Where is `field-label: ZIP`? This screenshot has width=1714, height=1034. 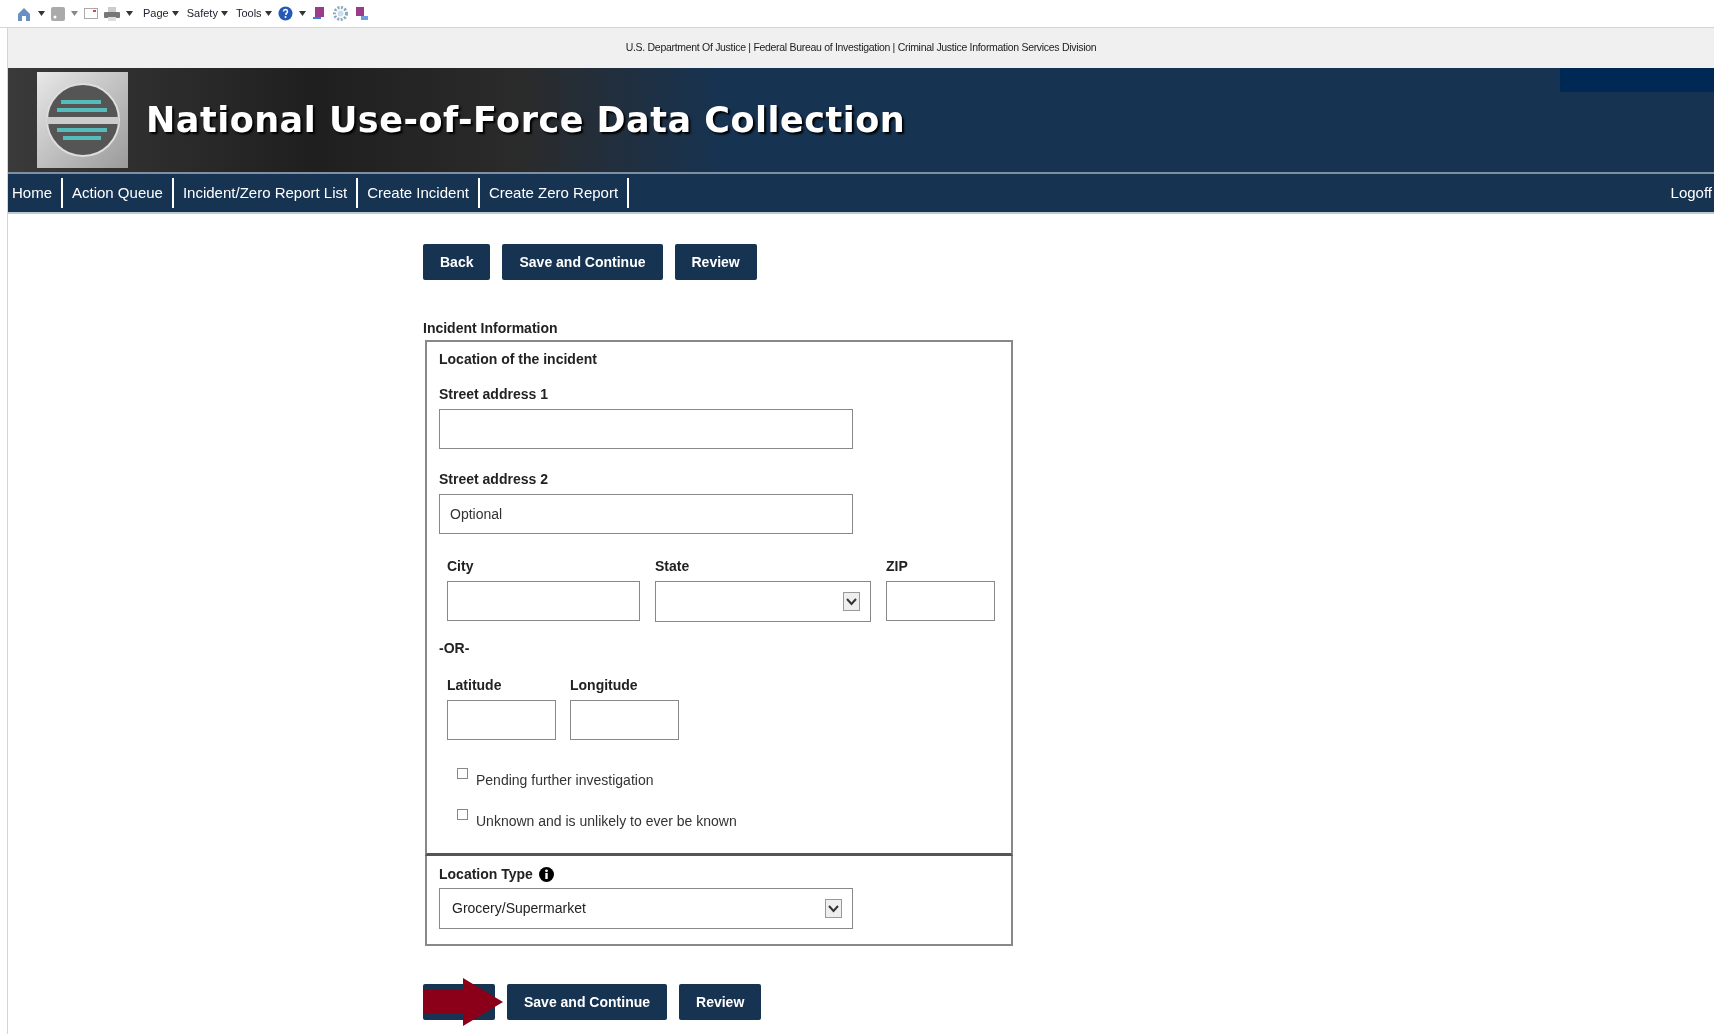 field-label: ZIP is located at coordinates (897, 566).